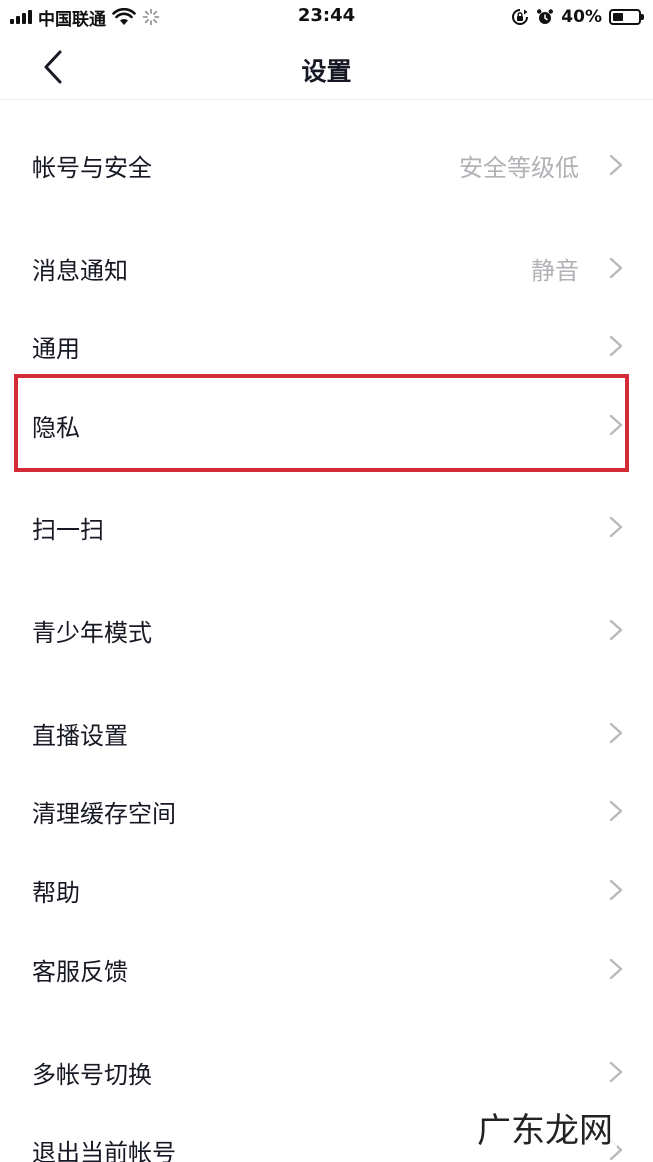 The image size is (653, 1162). I want to click on row-label: 青少年模式, so click(92, 632).